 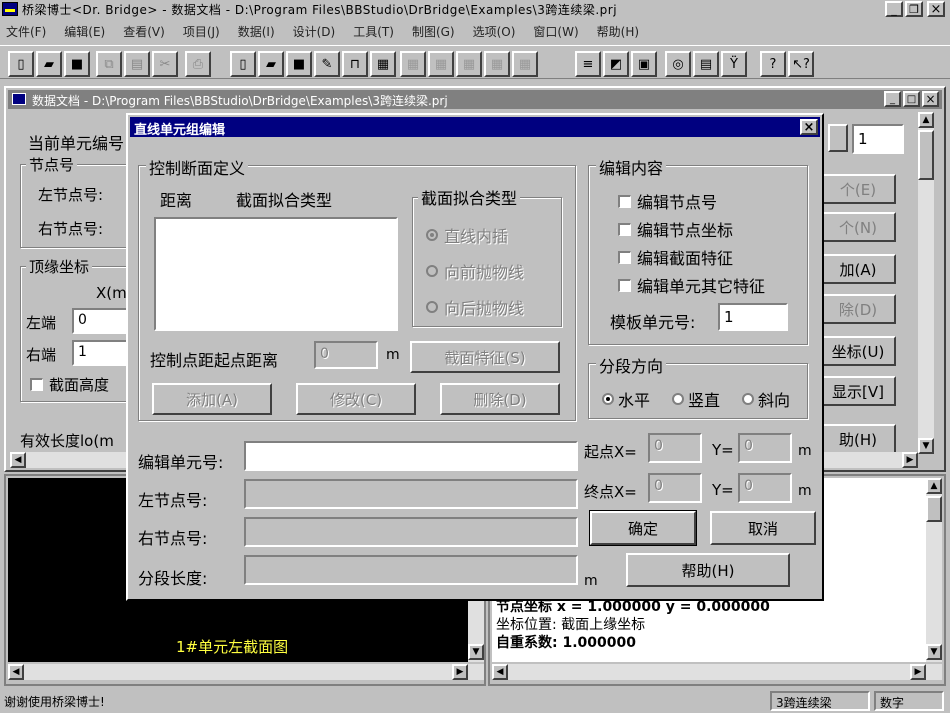 What do you see at coordinates (894, 9) in the screenshot?
I see `minimize-button: _` at bounding box center [894, 9].